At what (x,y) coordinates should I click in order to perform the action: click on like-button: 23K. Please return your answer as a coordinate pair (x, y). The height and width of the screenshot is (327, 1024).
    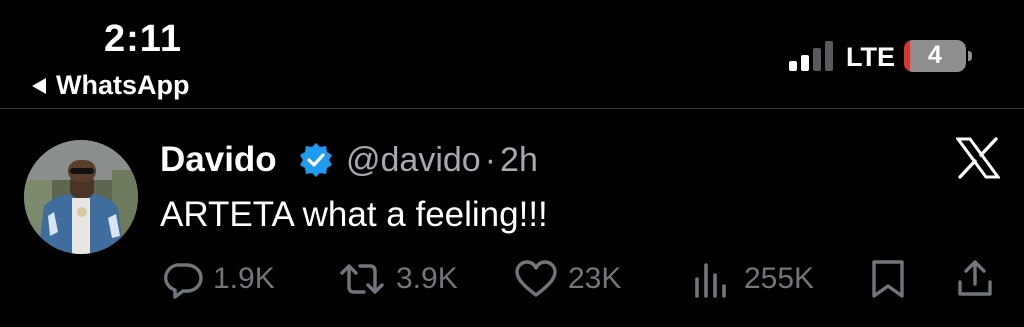
    Looking at the image, I should click on (567, 279).